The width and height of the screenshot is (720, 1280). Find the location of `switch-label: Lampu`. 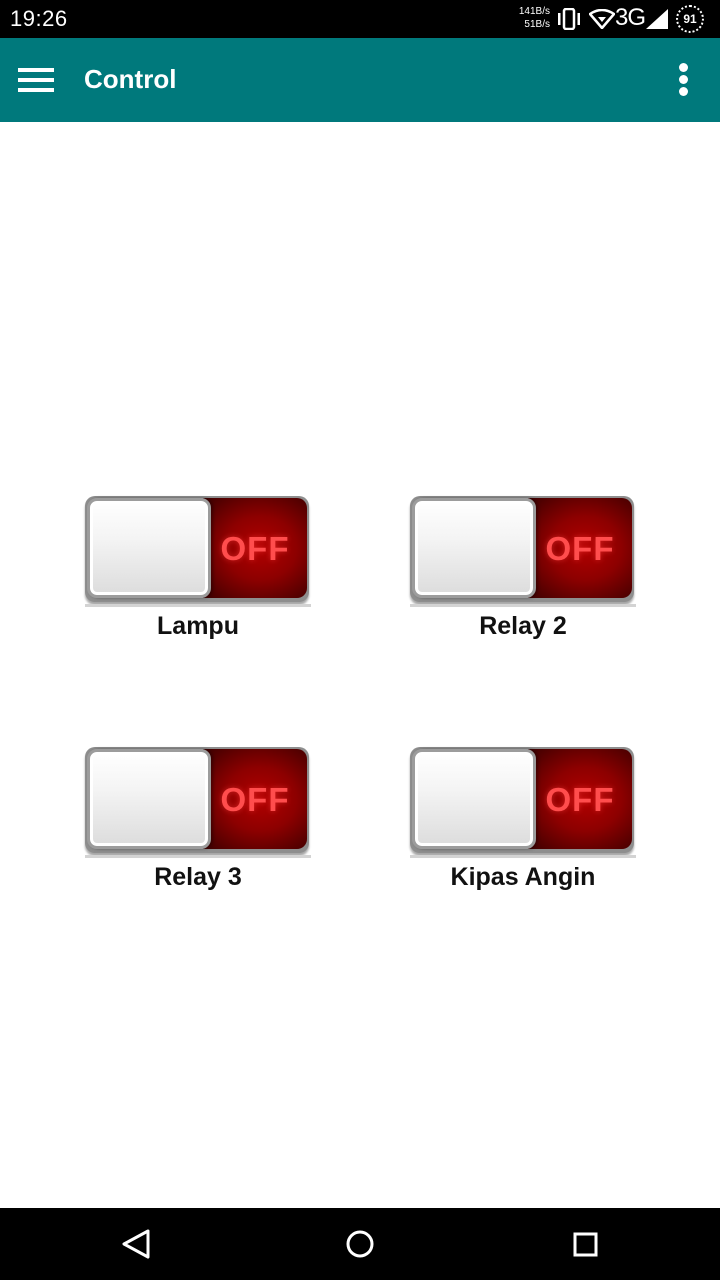

switch-label: Lampu is located at coordinates (198, 626).